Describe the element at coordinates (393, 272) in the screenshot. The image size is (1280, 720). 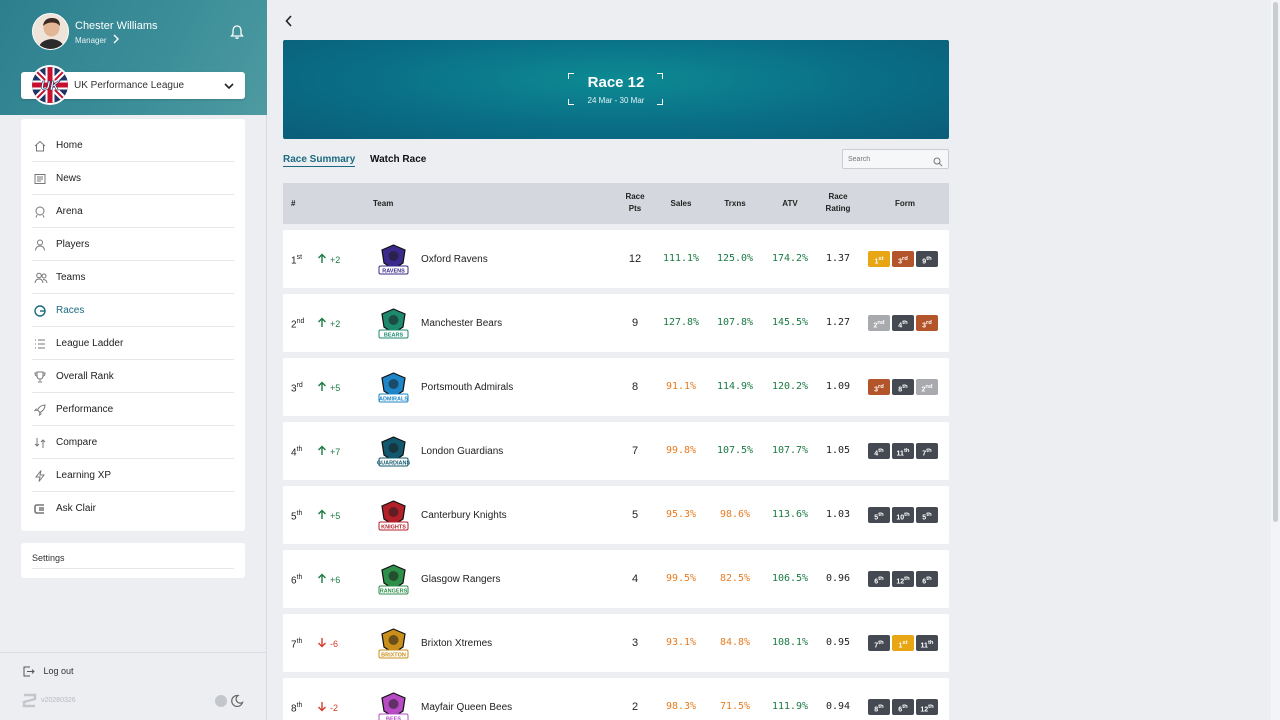
I see `svg-text: RAVENS` at that location.